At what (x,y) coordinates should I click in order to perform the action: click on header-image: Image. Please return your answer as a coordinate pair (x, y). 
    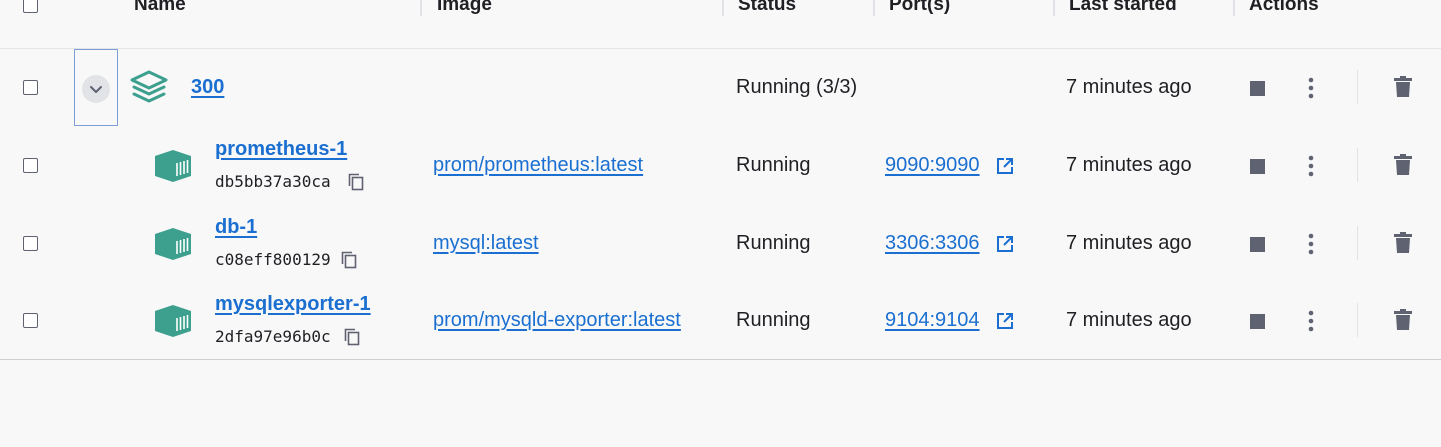
    Looking at the image, I should click on (464, 8).